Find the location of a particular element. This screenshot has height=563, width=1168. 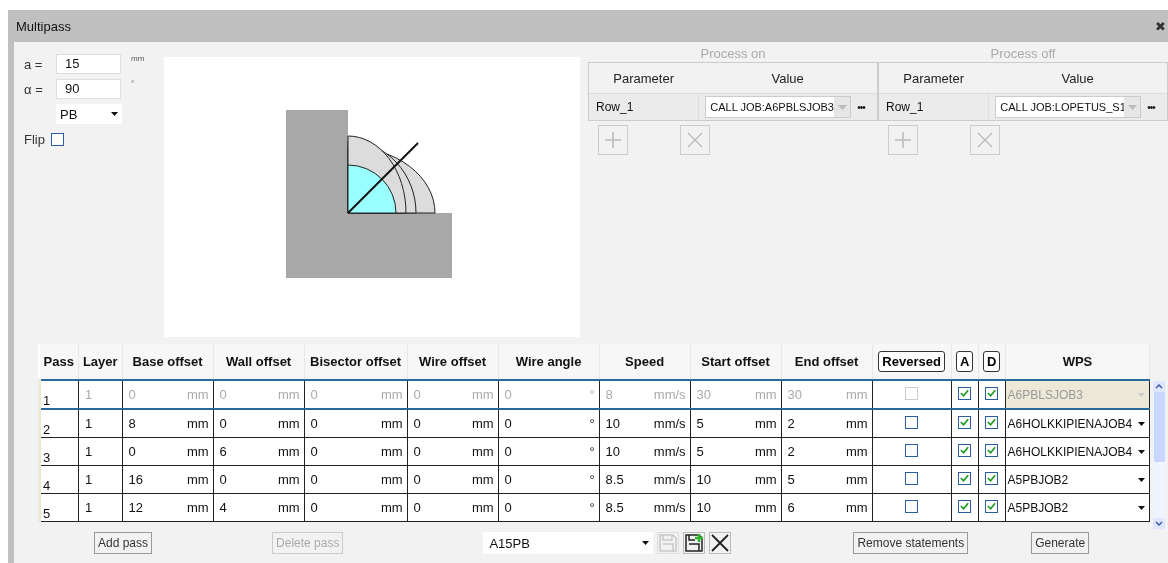

column-header: Pass is located at coordinates (58, 361).